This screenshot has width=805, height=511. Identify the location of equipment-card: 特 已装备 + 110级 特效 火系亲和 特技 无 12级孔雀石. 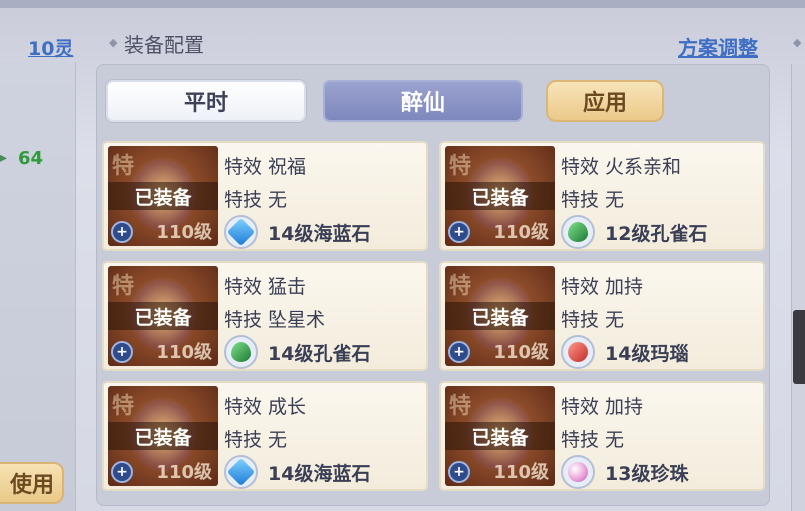
(602, 196).